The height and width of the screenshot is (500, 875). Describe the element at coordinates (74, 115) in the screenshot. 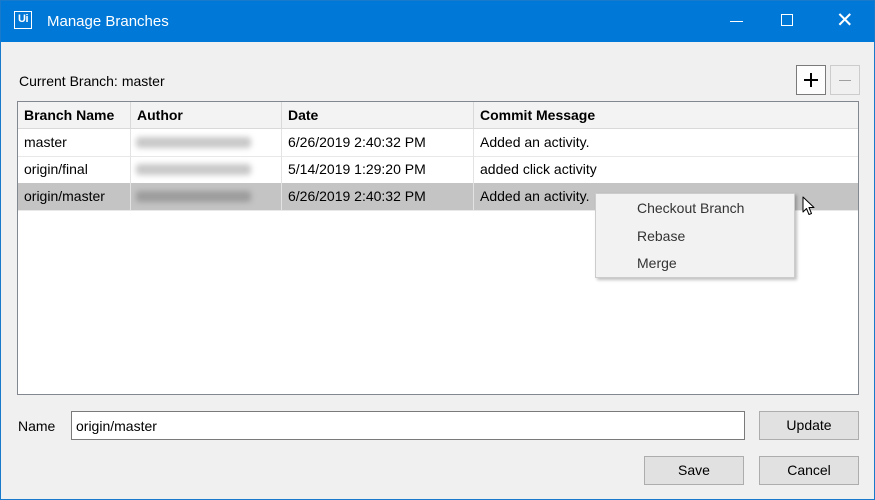

I see `column-header-branch-name: Branch Name` at that location.